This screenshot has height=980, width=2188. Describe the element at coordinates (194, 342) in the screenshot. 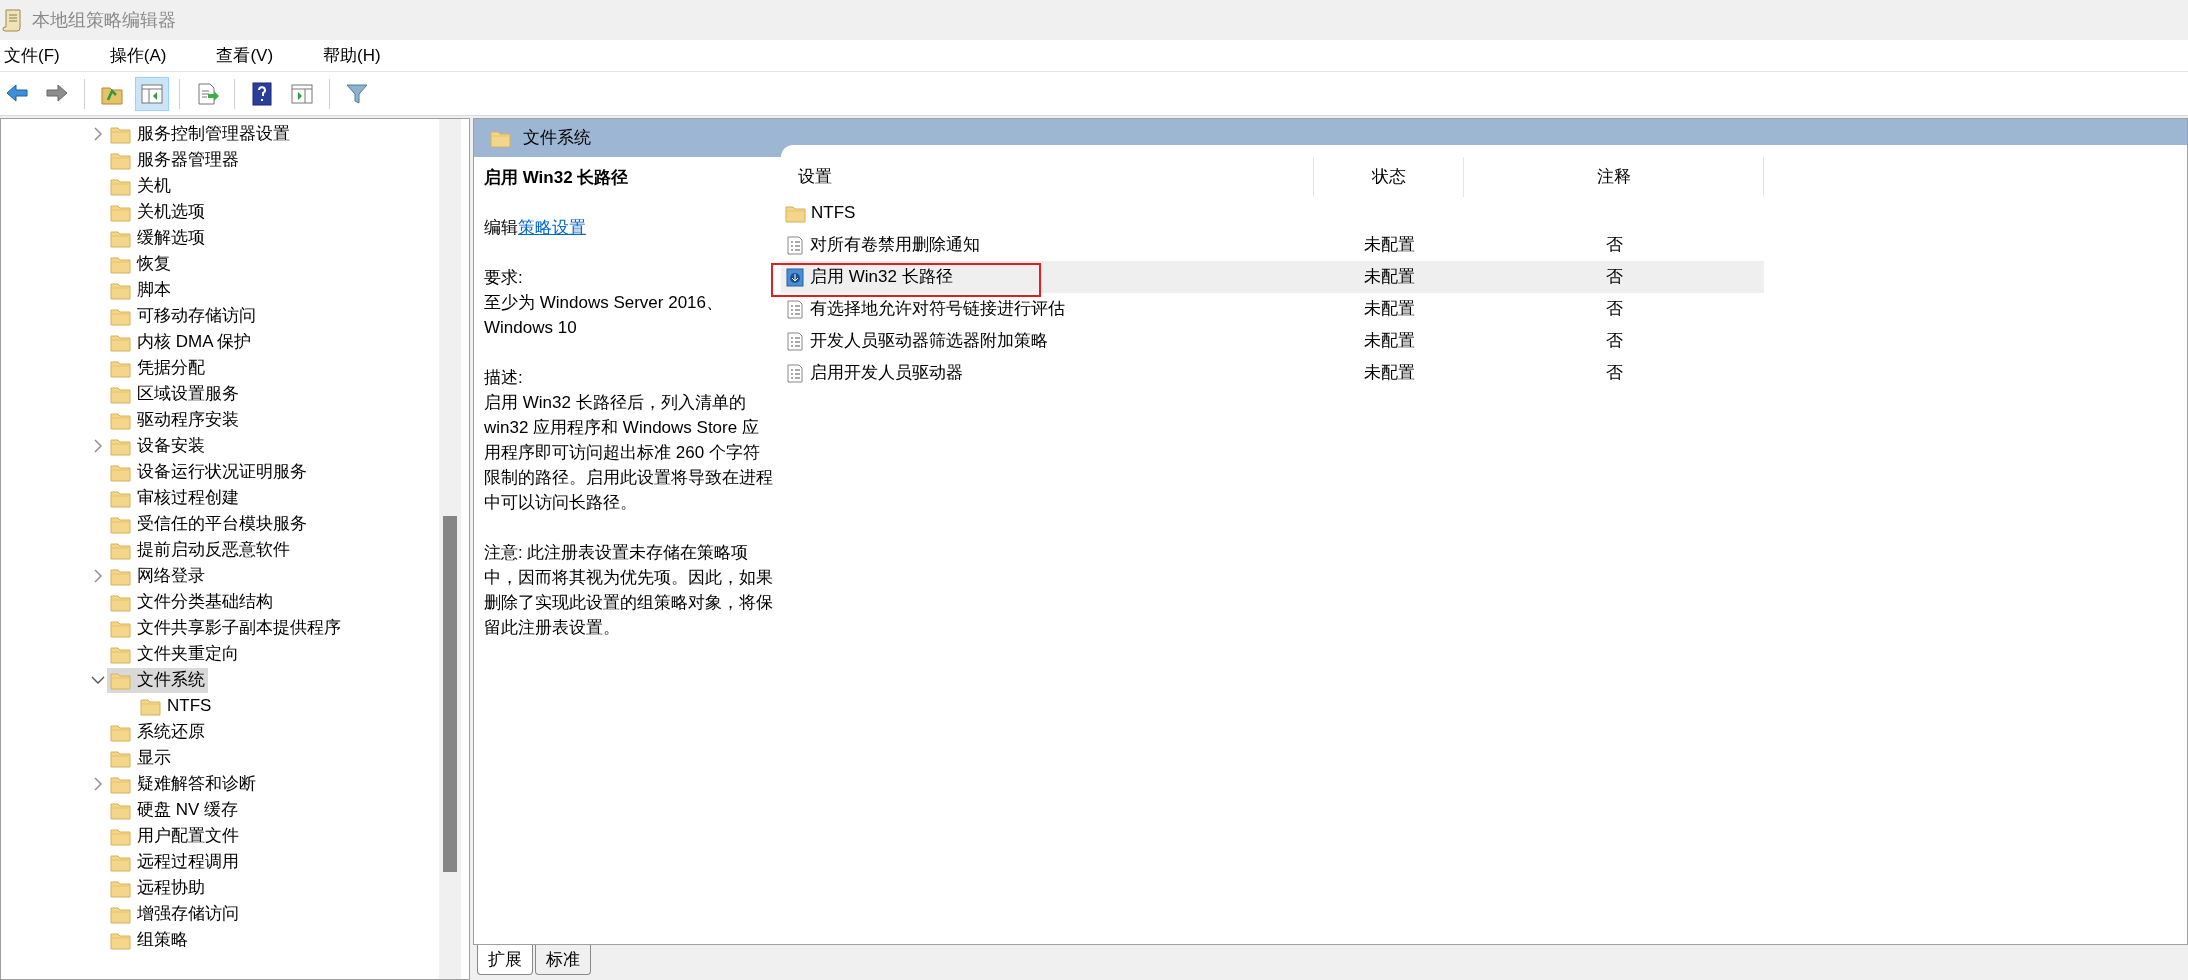

I see `tree-item-label: 内核 DMA 保护` at that location.